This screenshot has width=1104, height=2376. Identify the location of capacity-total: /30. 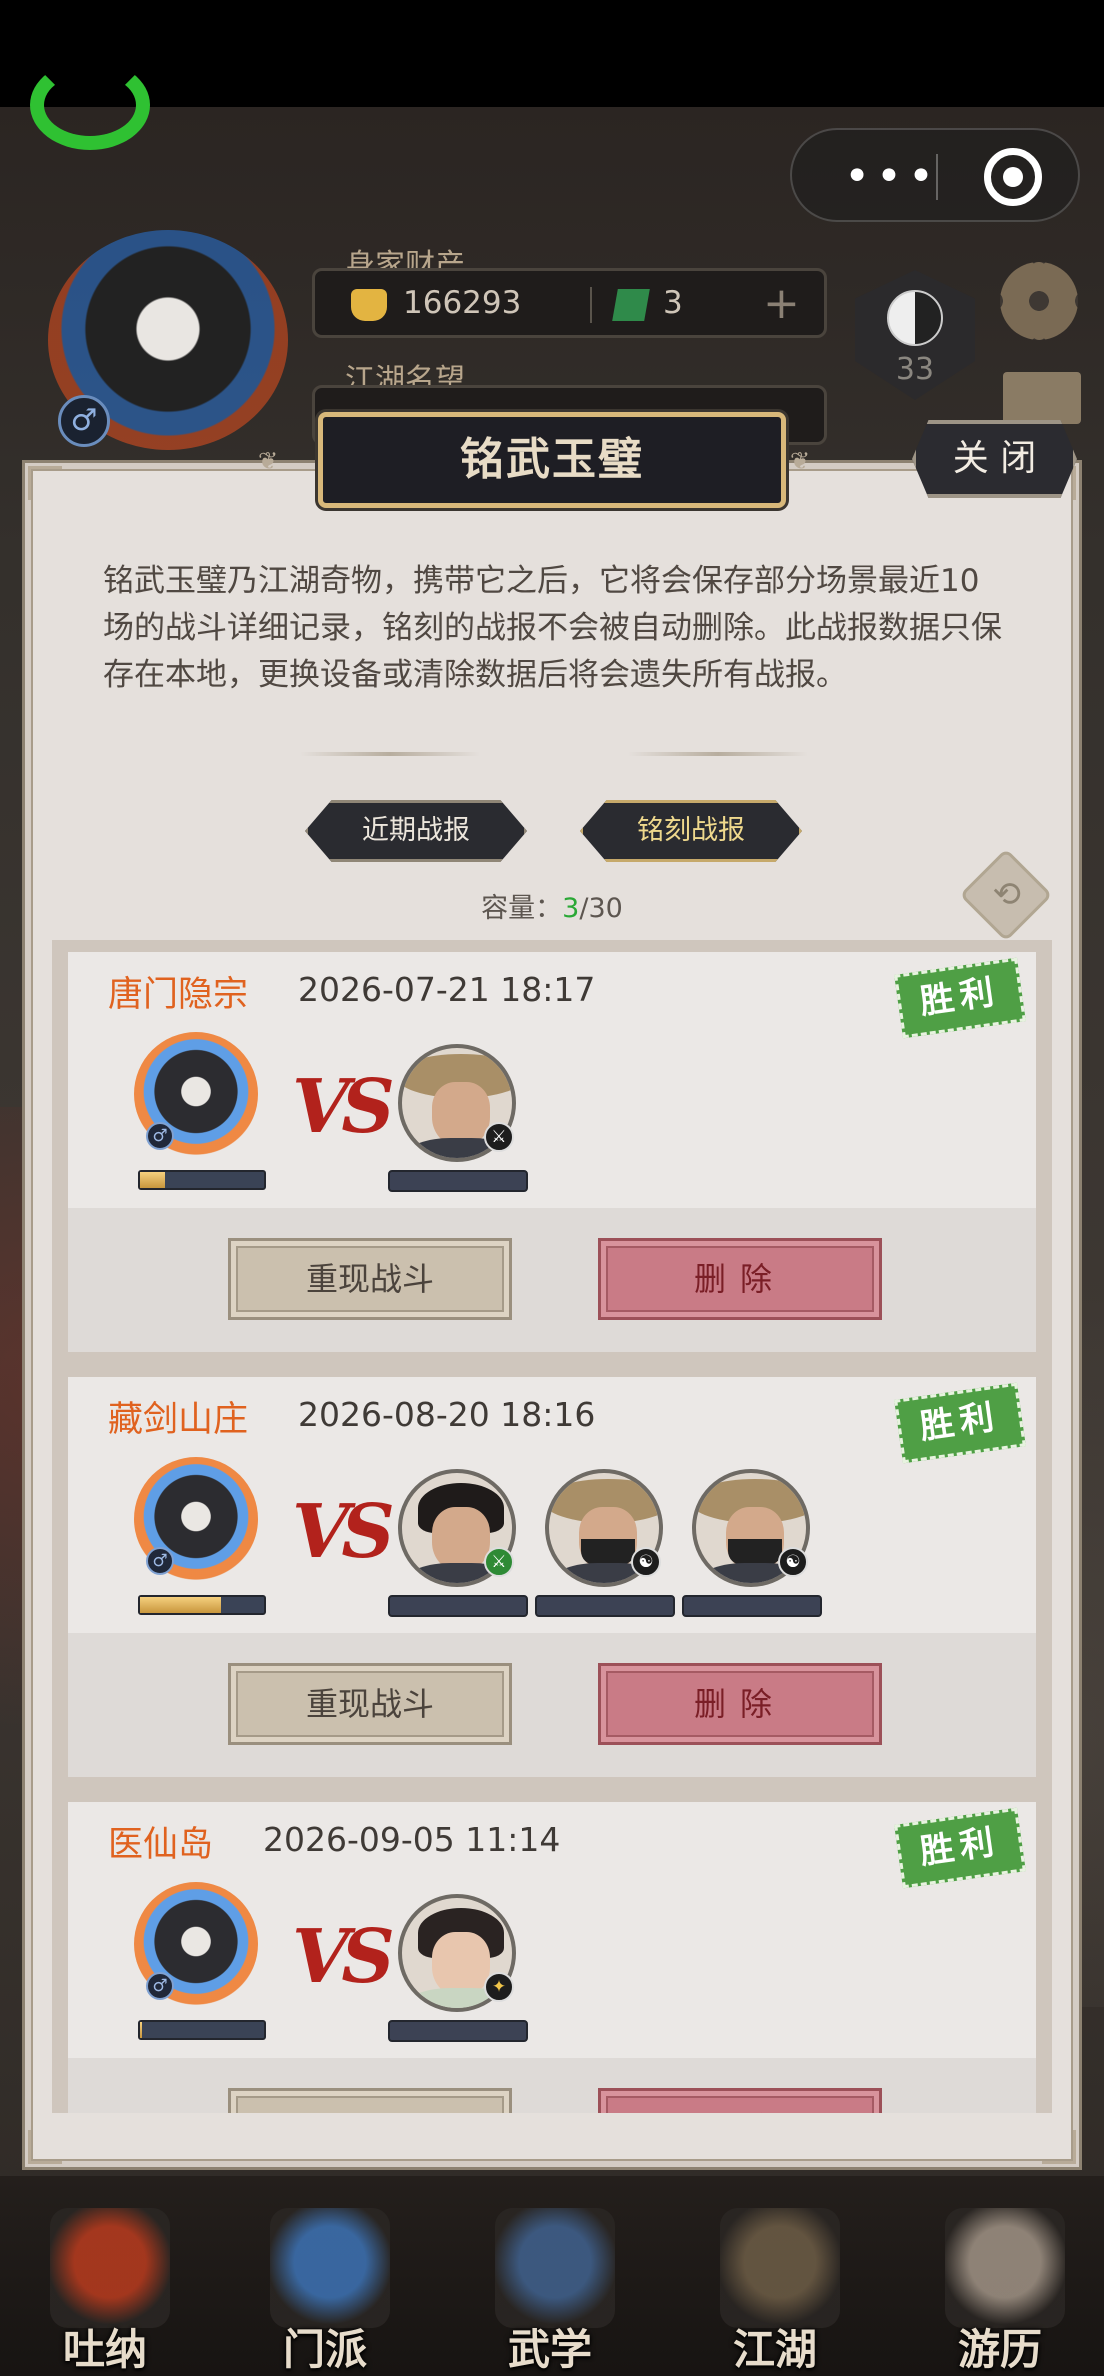
(601, 908).